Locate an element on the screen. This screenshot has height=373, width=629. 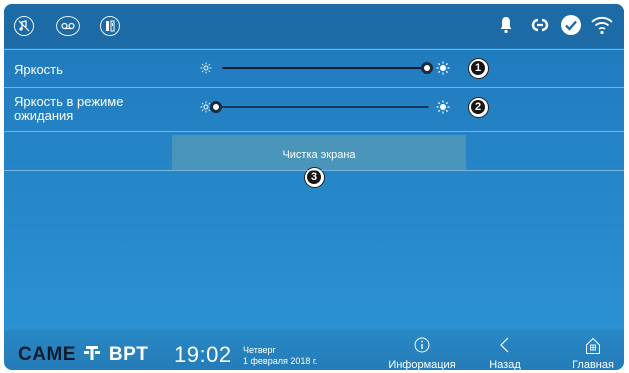
callout-badge-1: 1 is located at coordinates (478, 68).